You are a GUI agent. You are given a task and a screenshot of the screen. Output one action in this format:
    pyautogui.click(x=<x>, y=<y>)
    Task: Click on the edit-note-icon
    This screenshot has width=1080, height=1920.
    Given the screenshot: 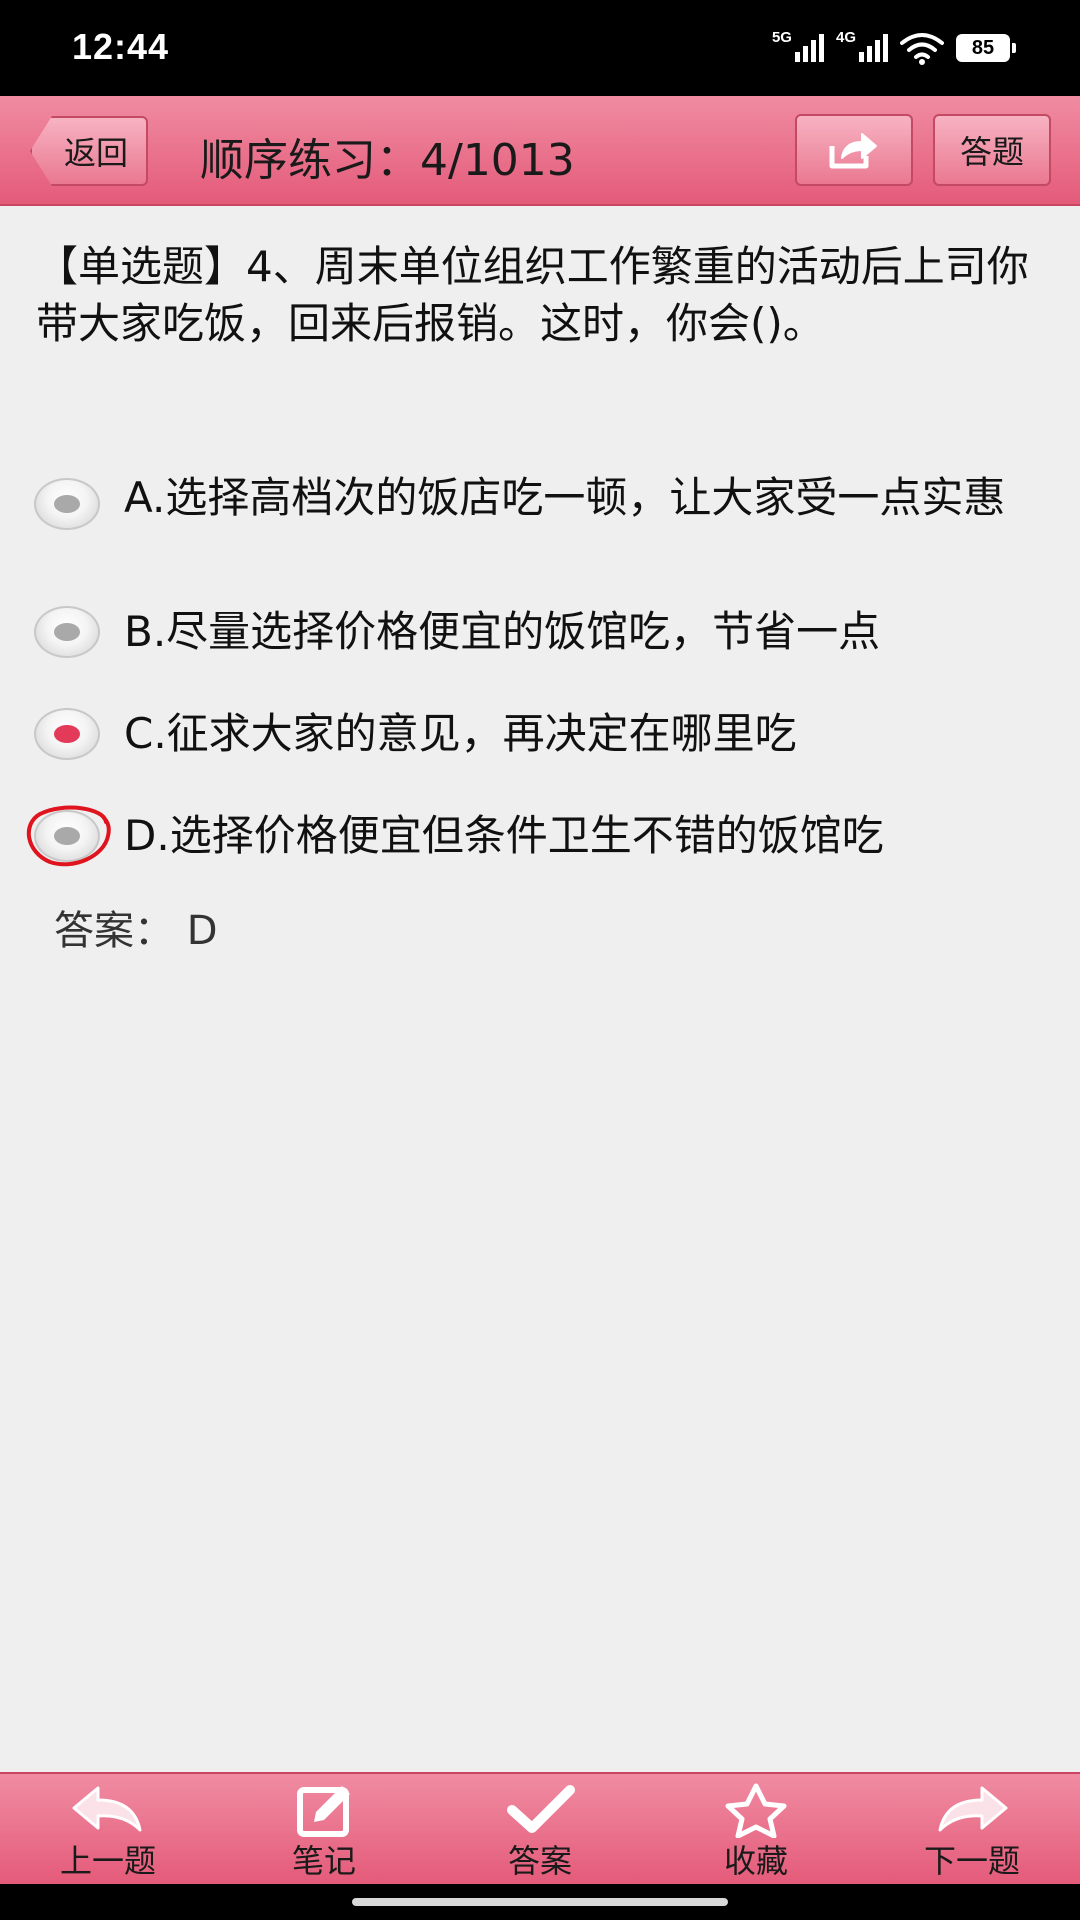 What is the action you would take?
    pyautogui.click(x=323, y=1811)
    